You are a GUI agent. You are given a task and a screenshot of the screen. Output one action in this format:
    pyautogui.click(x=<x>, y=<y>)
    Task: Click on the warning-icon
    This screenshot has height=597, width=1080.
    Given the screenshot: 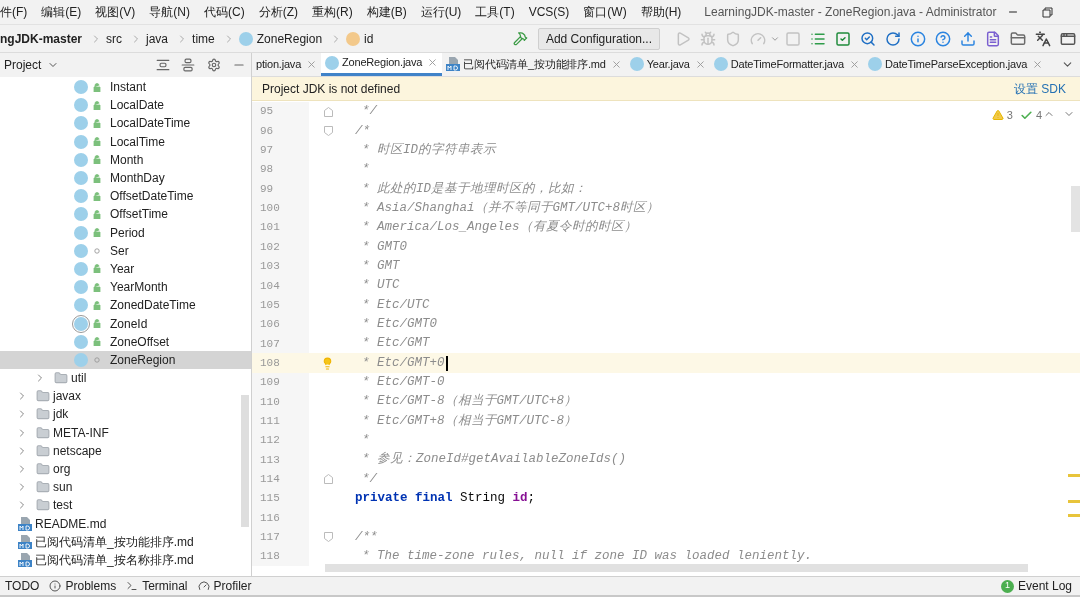 What is the action you would take?
    pyautogui.click(x=997, y=115)
    